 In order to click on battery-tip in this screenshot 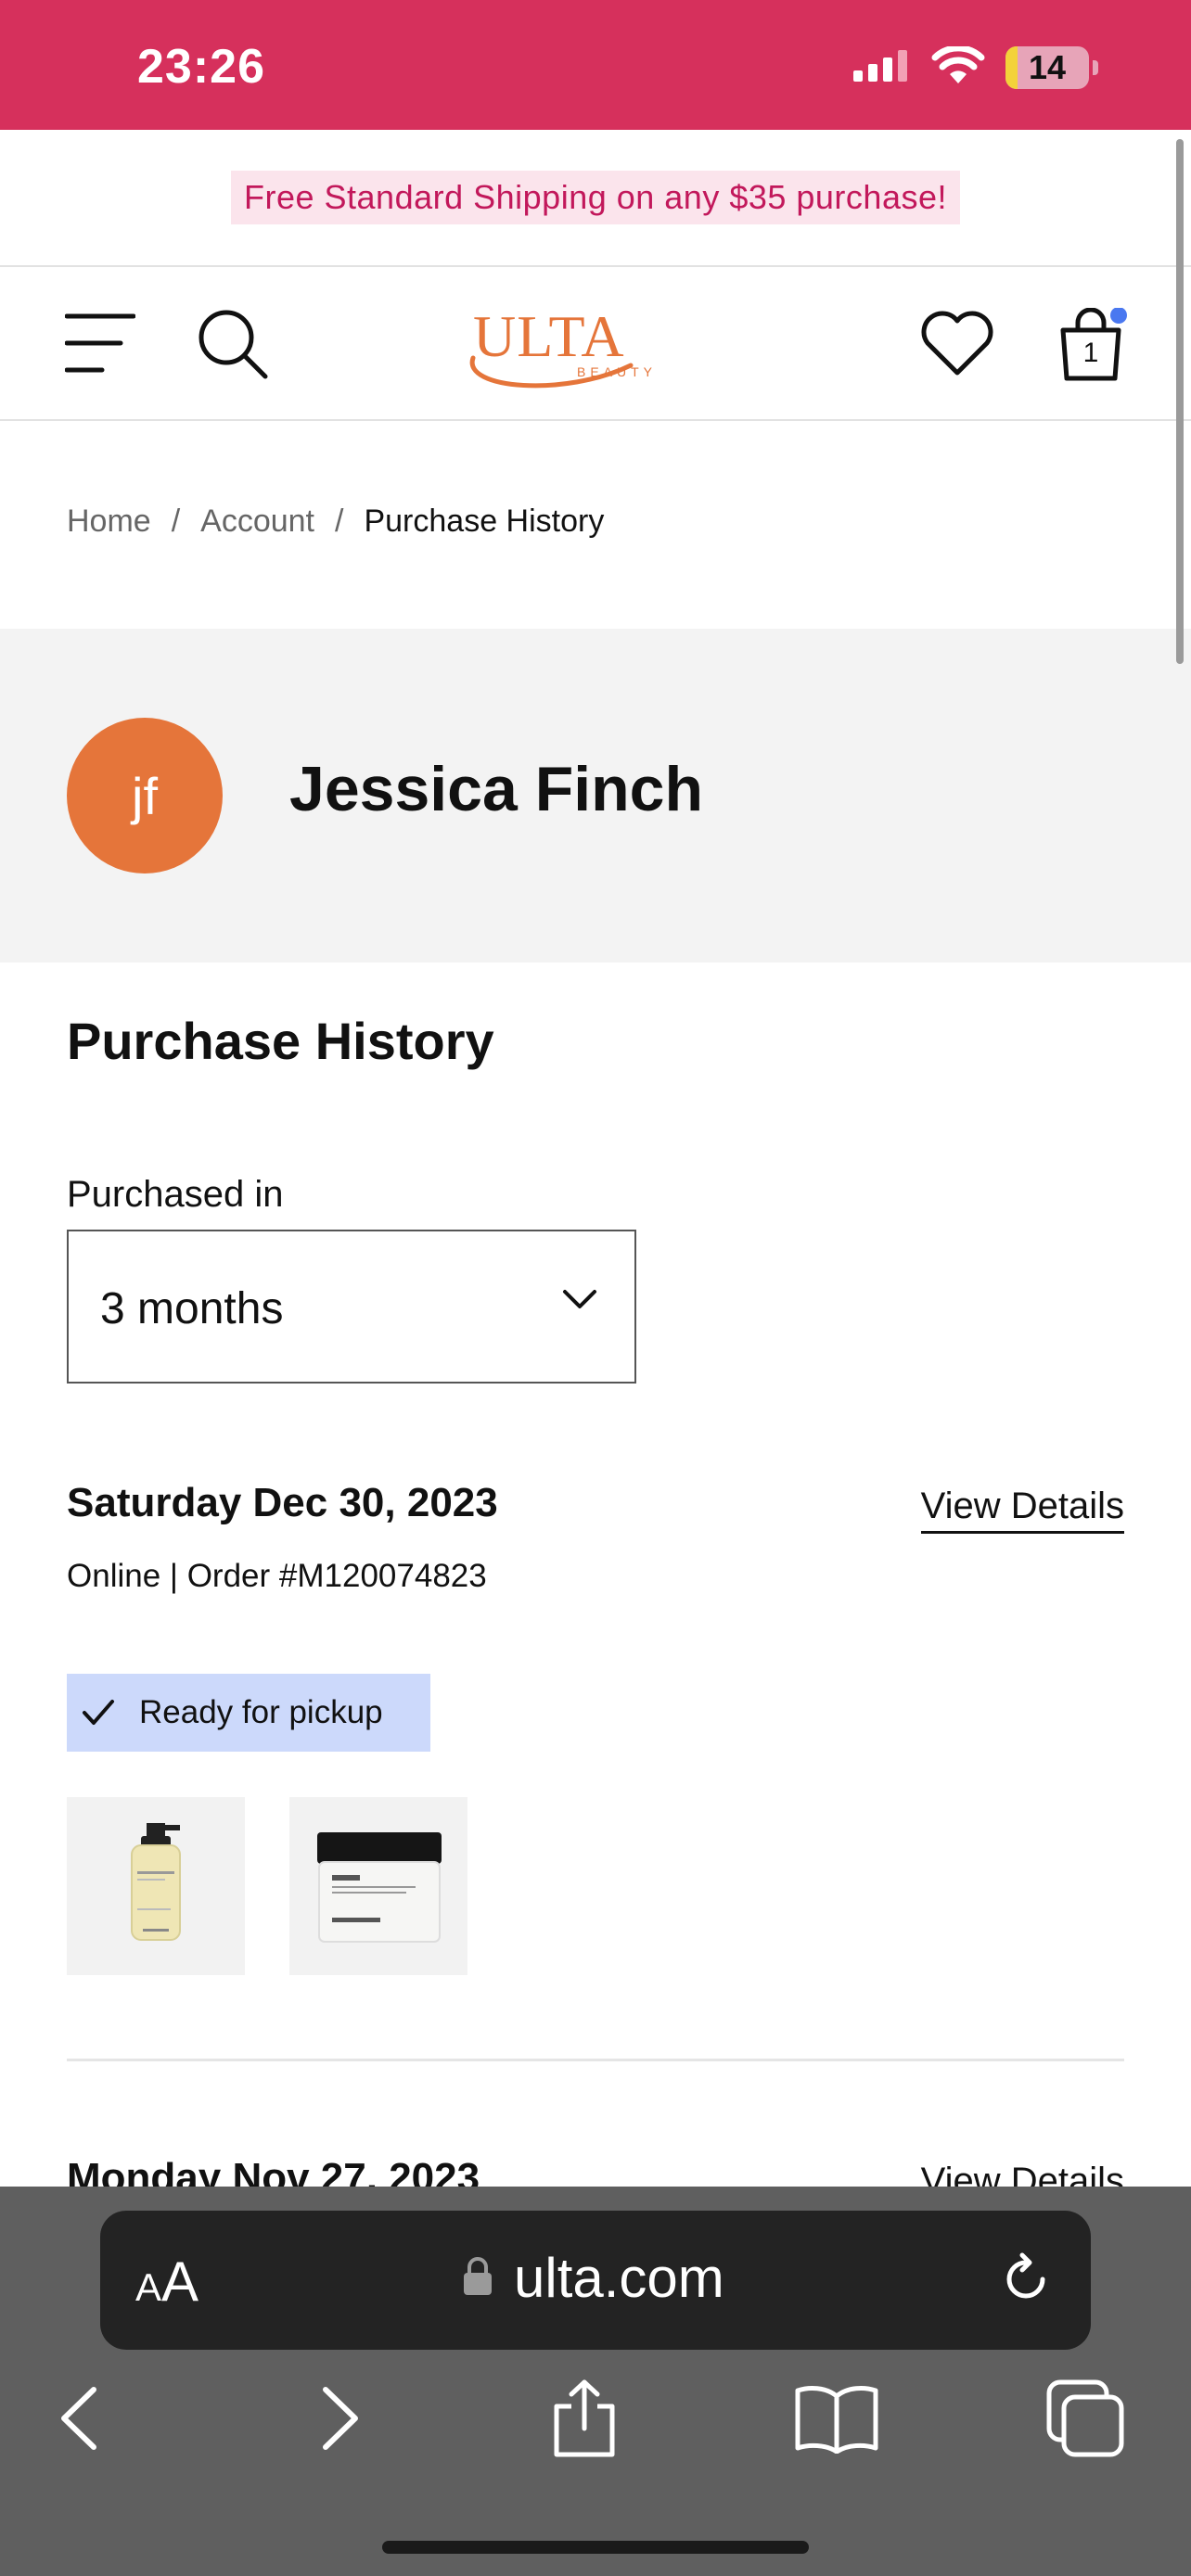, I will do `click(1095, 67)`.